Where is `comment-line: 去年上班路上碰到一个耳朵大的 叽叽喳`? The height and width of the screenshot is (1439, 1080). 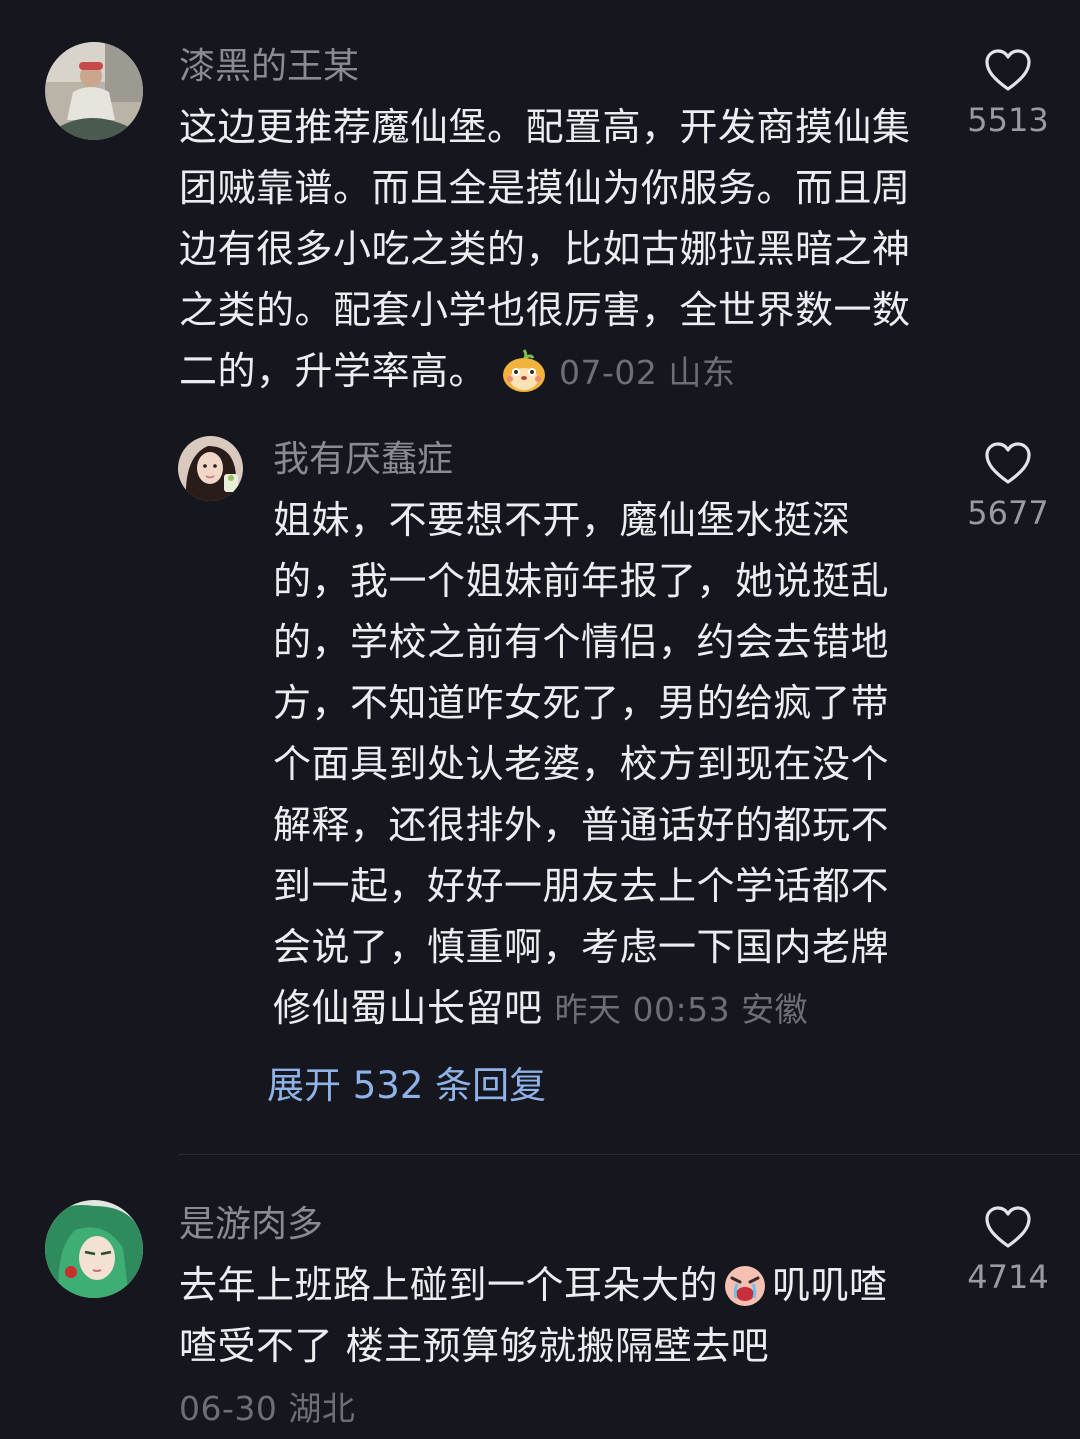
comment-line: 去年上班路上碰到一个耳朵大的 叽叽喳 is located at coordinates (533, 1285).